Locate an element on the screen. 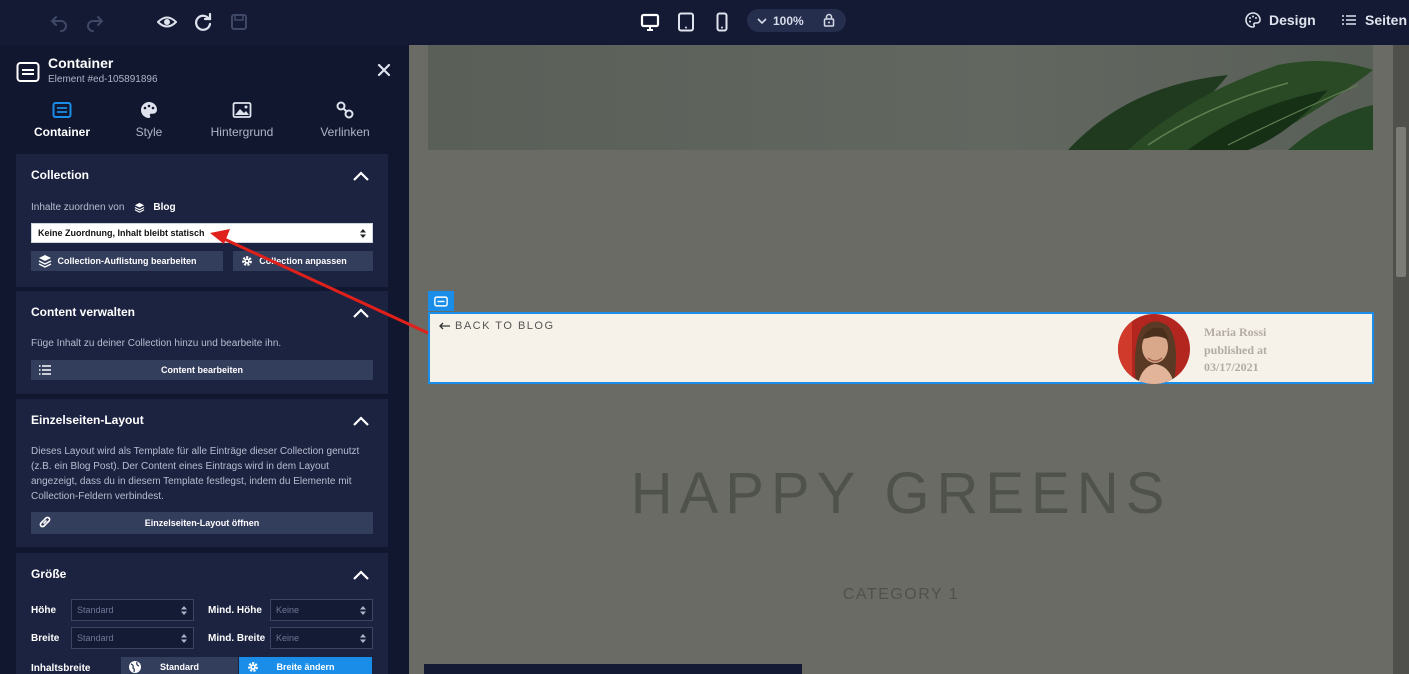  tab-label: Verlinken is located at coordinates (345, 132).